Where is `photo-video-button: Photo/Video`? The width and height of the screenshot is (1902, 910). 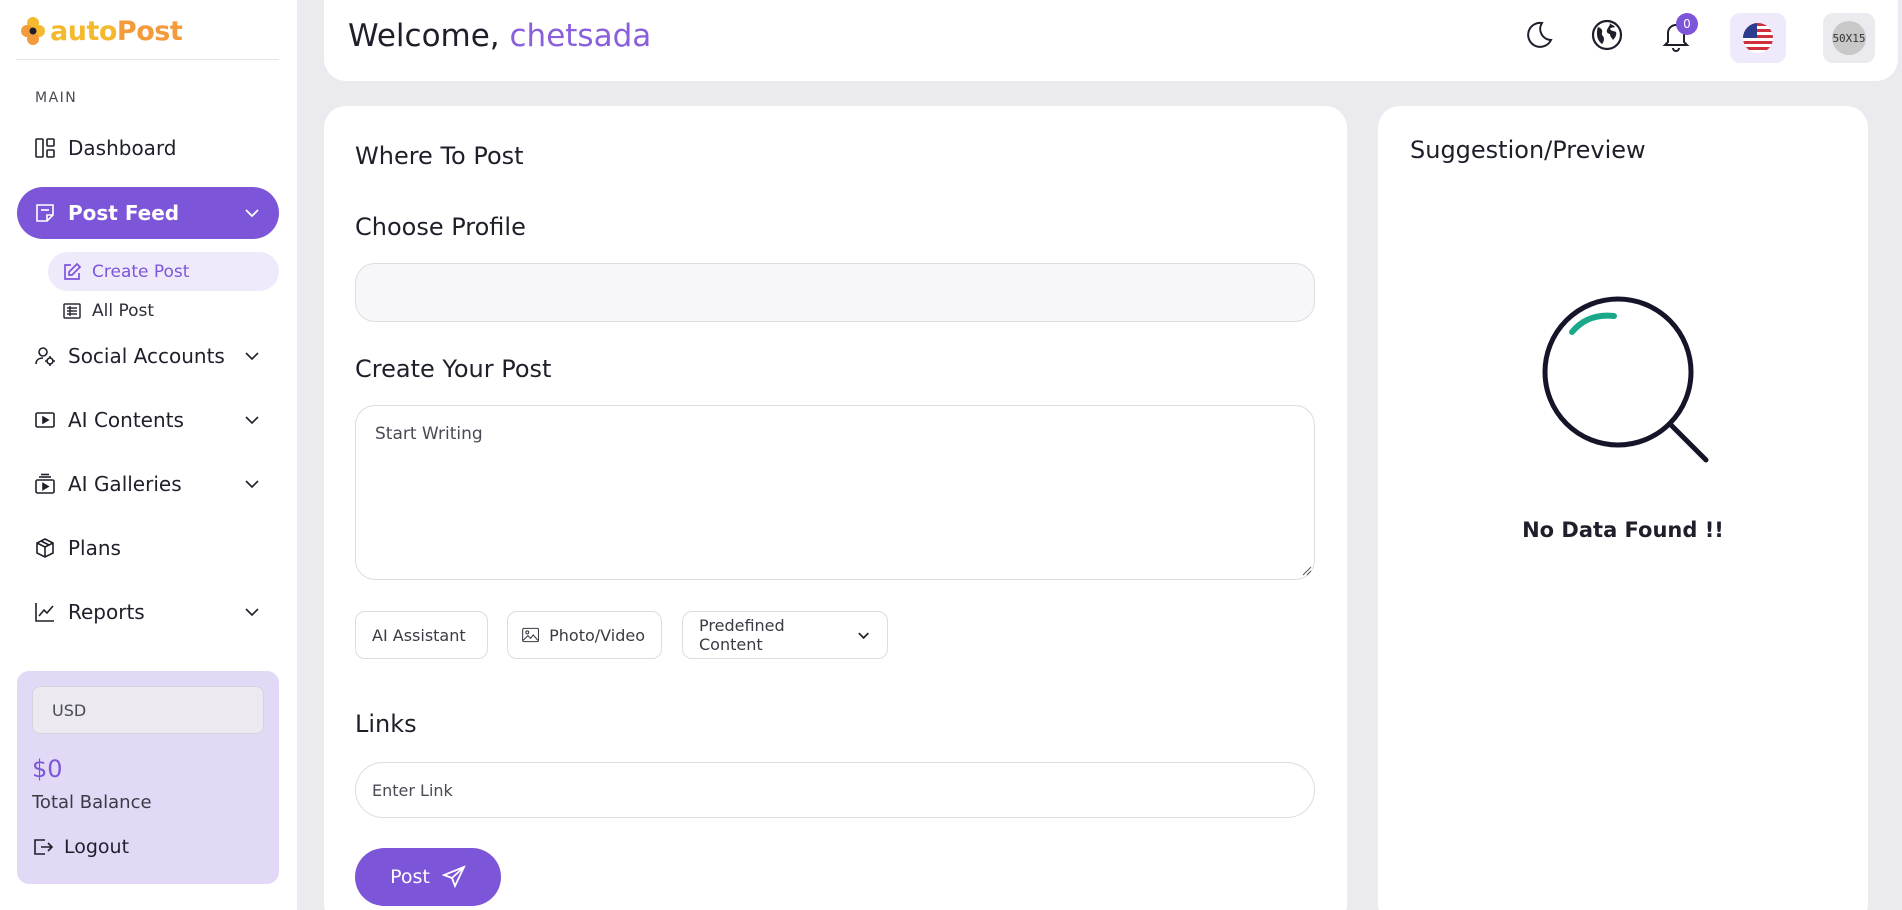 photo-video-button: Photo/Video is located at coordinates (584, 635).